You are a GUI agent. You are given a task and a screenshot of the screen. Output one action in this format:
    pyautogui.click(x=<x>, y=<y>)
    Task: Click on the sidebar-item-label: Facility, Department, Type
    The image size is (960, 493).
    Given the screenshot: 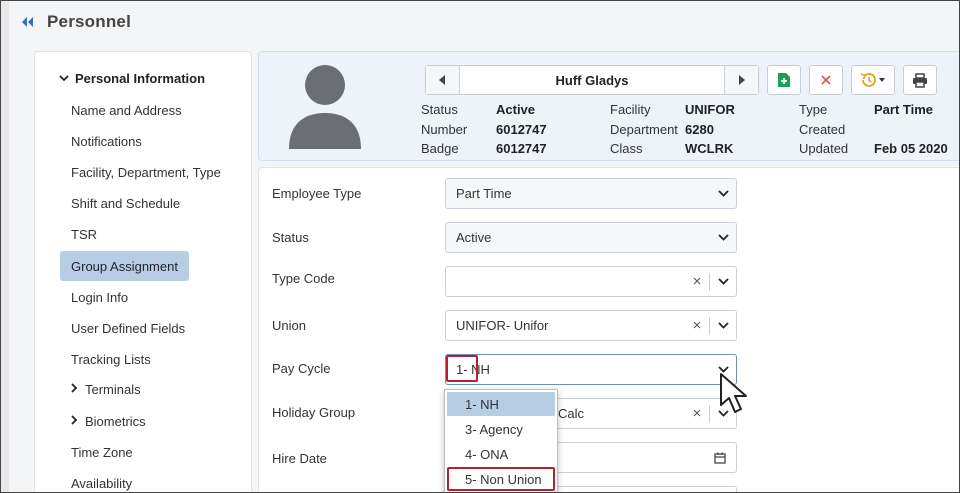 What is the action you would take?
    pyautogui.click(x=146, y=172)
    